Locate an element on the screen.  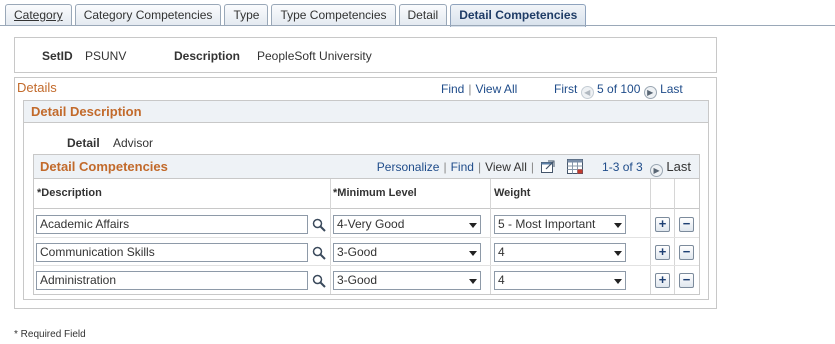
description-value: PeopleSoft University is located at coordinates (314, 56).